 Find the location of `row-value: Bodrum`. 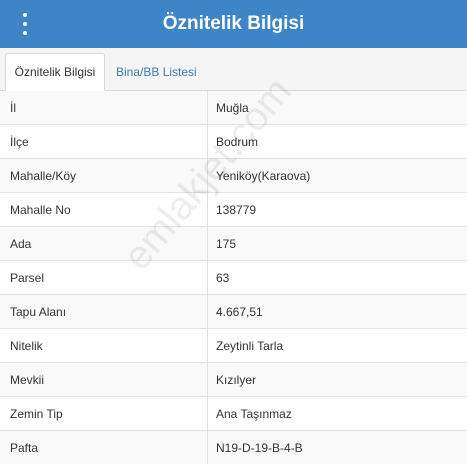

row-value: Bodrum is located at coordinates (237, 141).